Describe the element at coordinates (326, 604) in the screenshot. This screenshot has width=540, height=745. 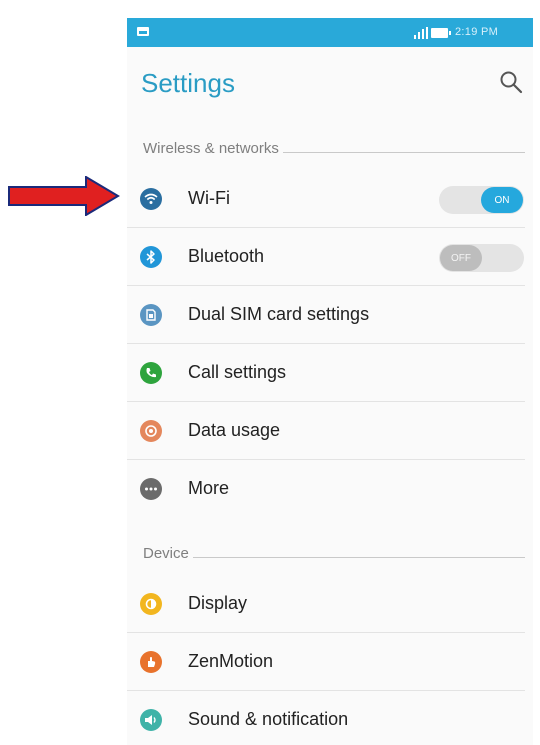
I see `settings-item-display: Display` at that location.